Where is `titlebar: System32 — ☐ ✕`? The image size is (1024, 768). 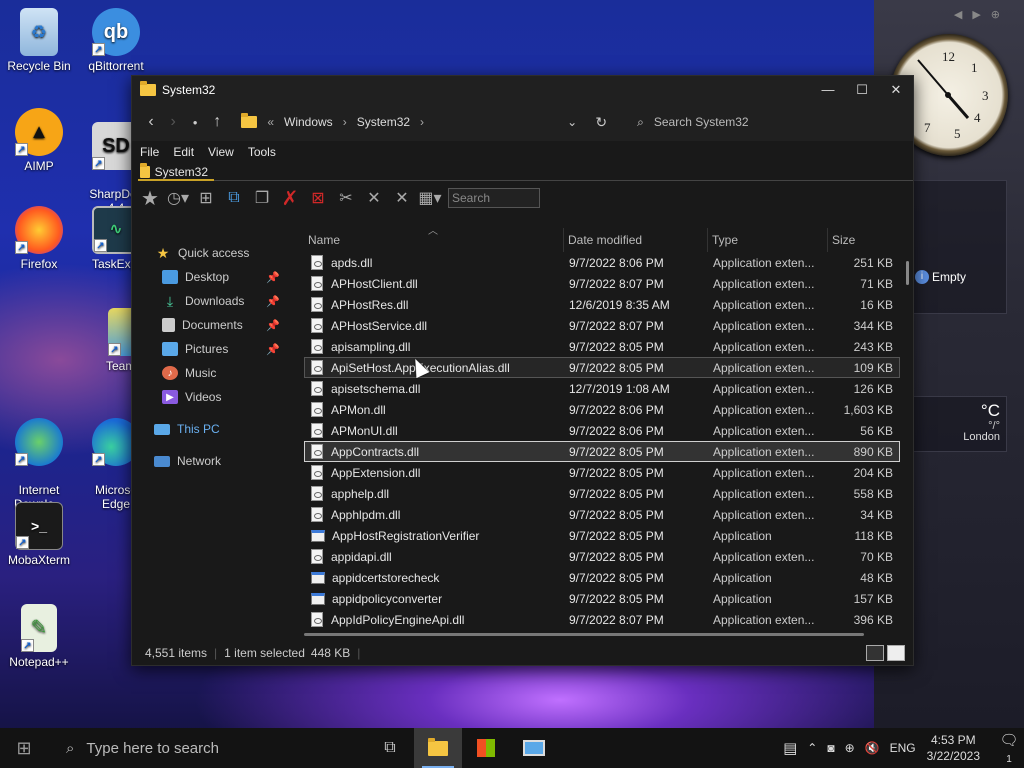
titlebar: System32 — ☐ ✕ is located at coordinates (522, 89).